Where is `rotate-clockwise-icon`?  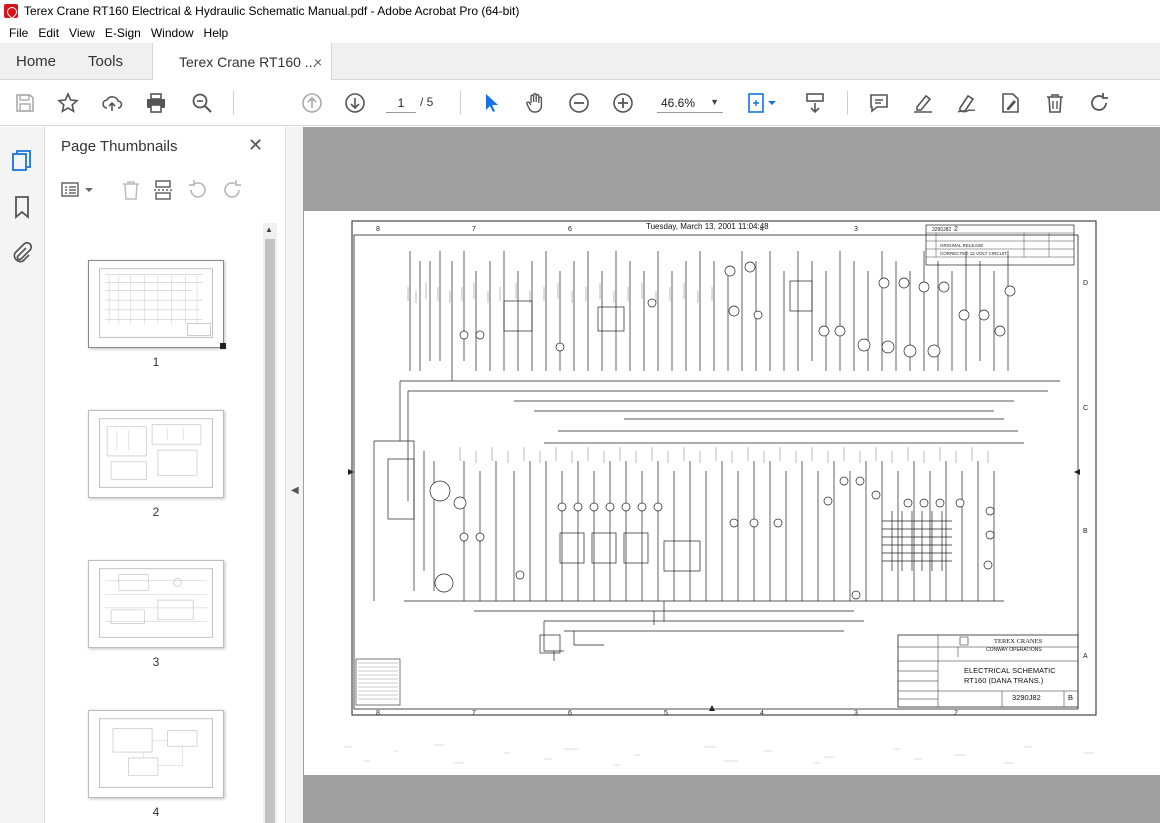 rotate-clockwise-icon is located at coordinates (232, 190).